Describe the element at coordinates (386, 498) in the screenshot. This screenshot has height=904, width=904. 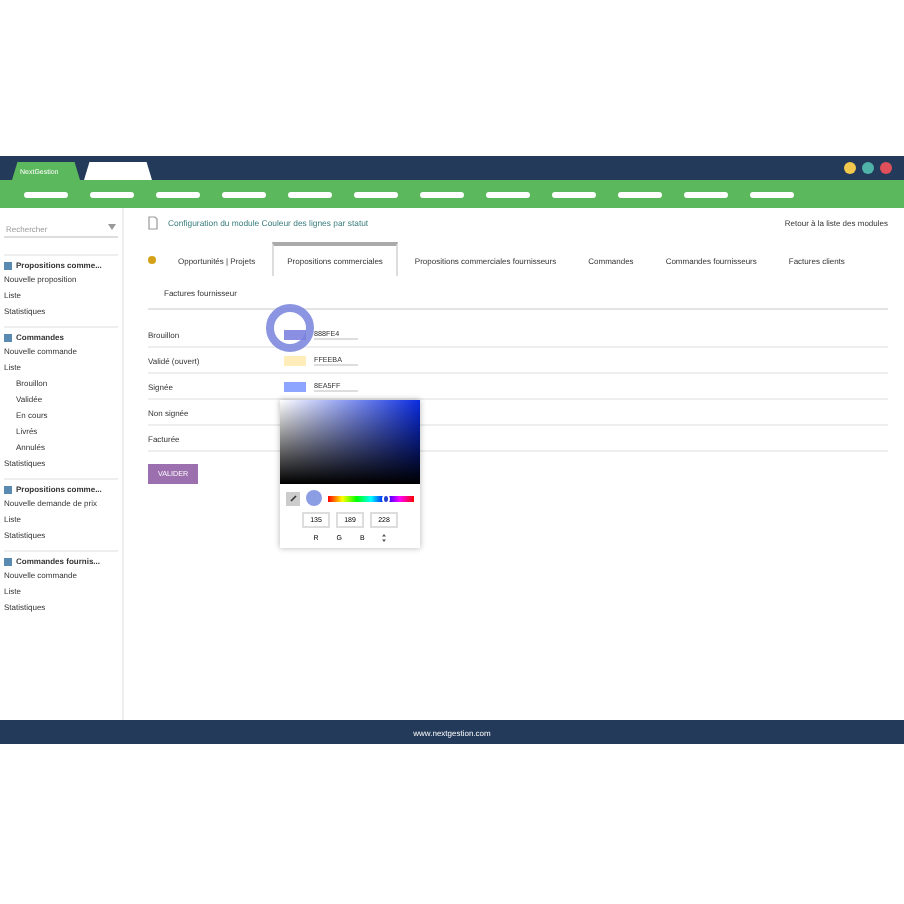
I see `hue-thumb` at that location.